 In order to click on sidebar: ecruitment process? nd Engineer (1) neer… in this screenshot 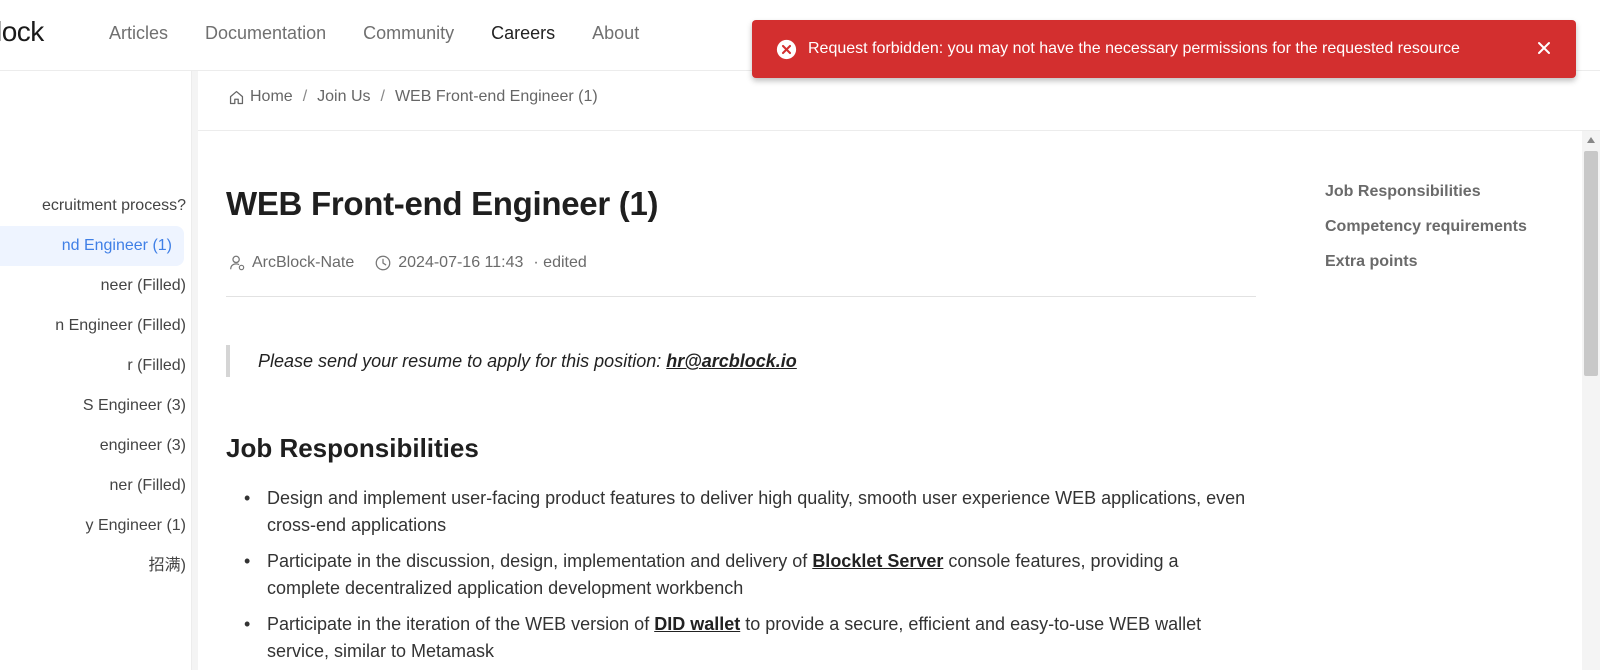, I will do `click(96, 370)`.